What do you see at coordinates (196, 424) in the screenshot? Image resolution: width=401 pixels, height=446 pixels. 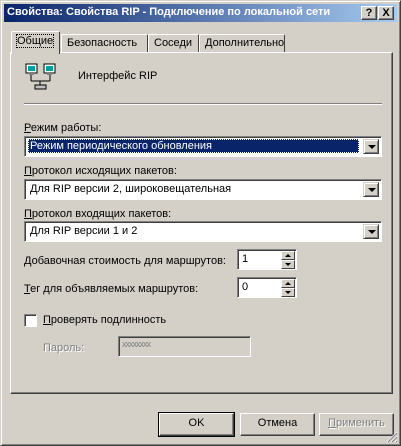 I see `ok-button: OK` at bounding box center [196, 424].